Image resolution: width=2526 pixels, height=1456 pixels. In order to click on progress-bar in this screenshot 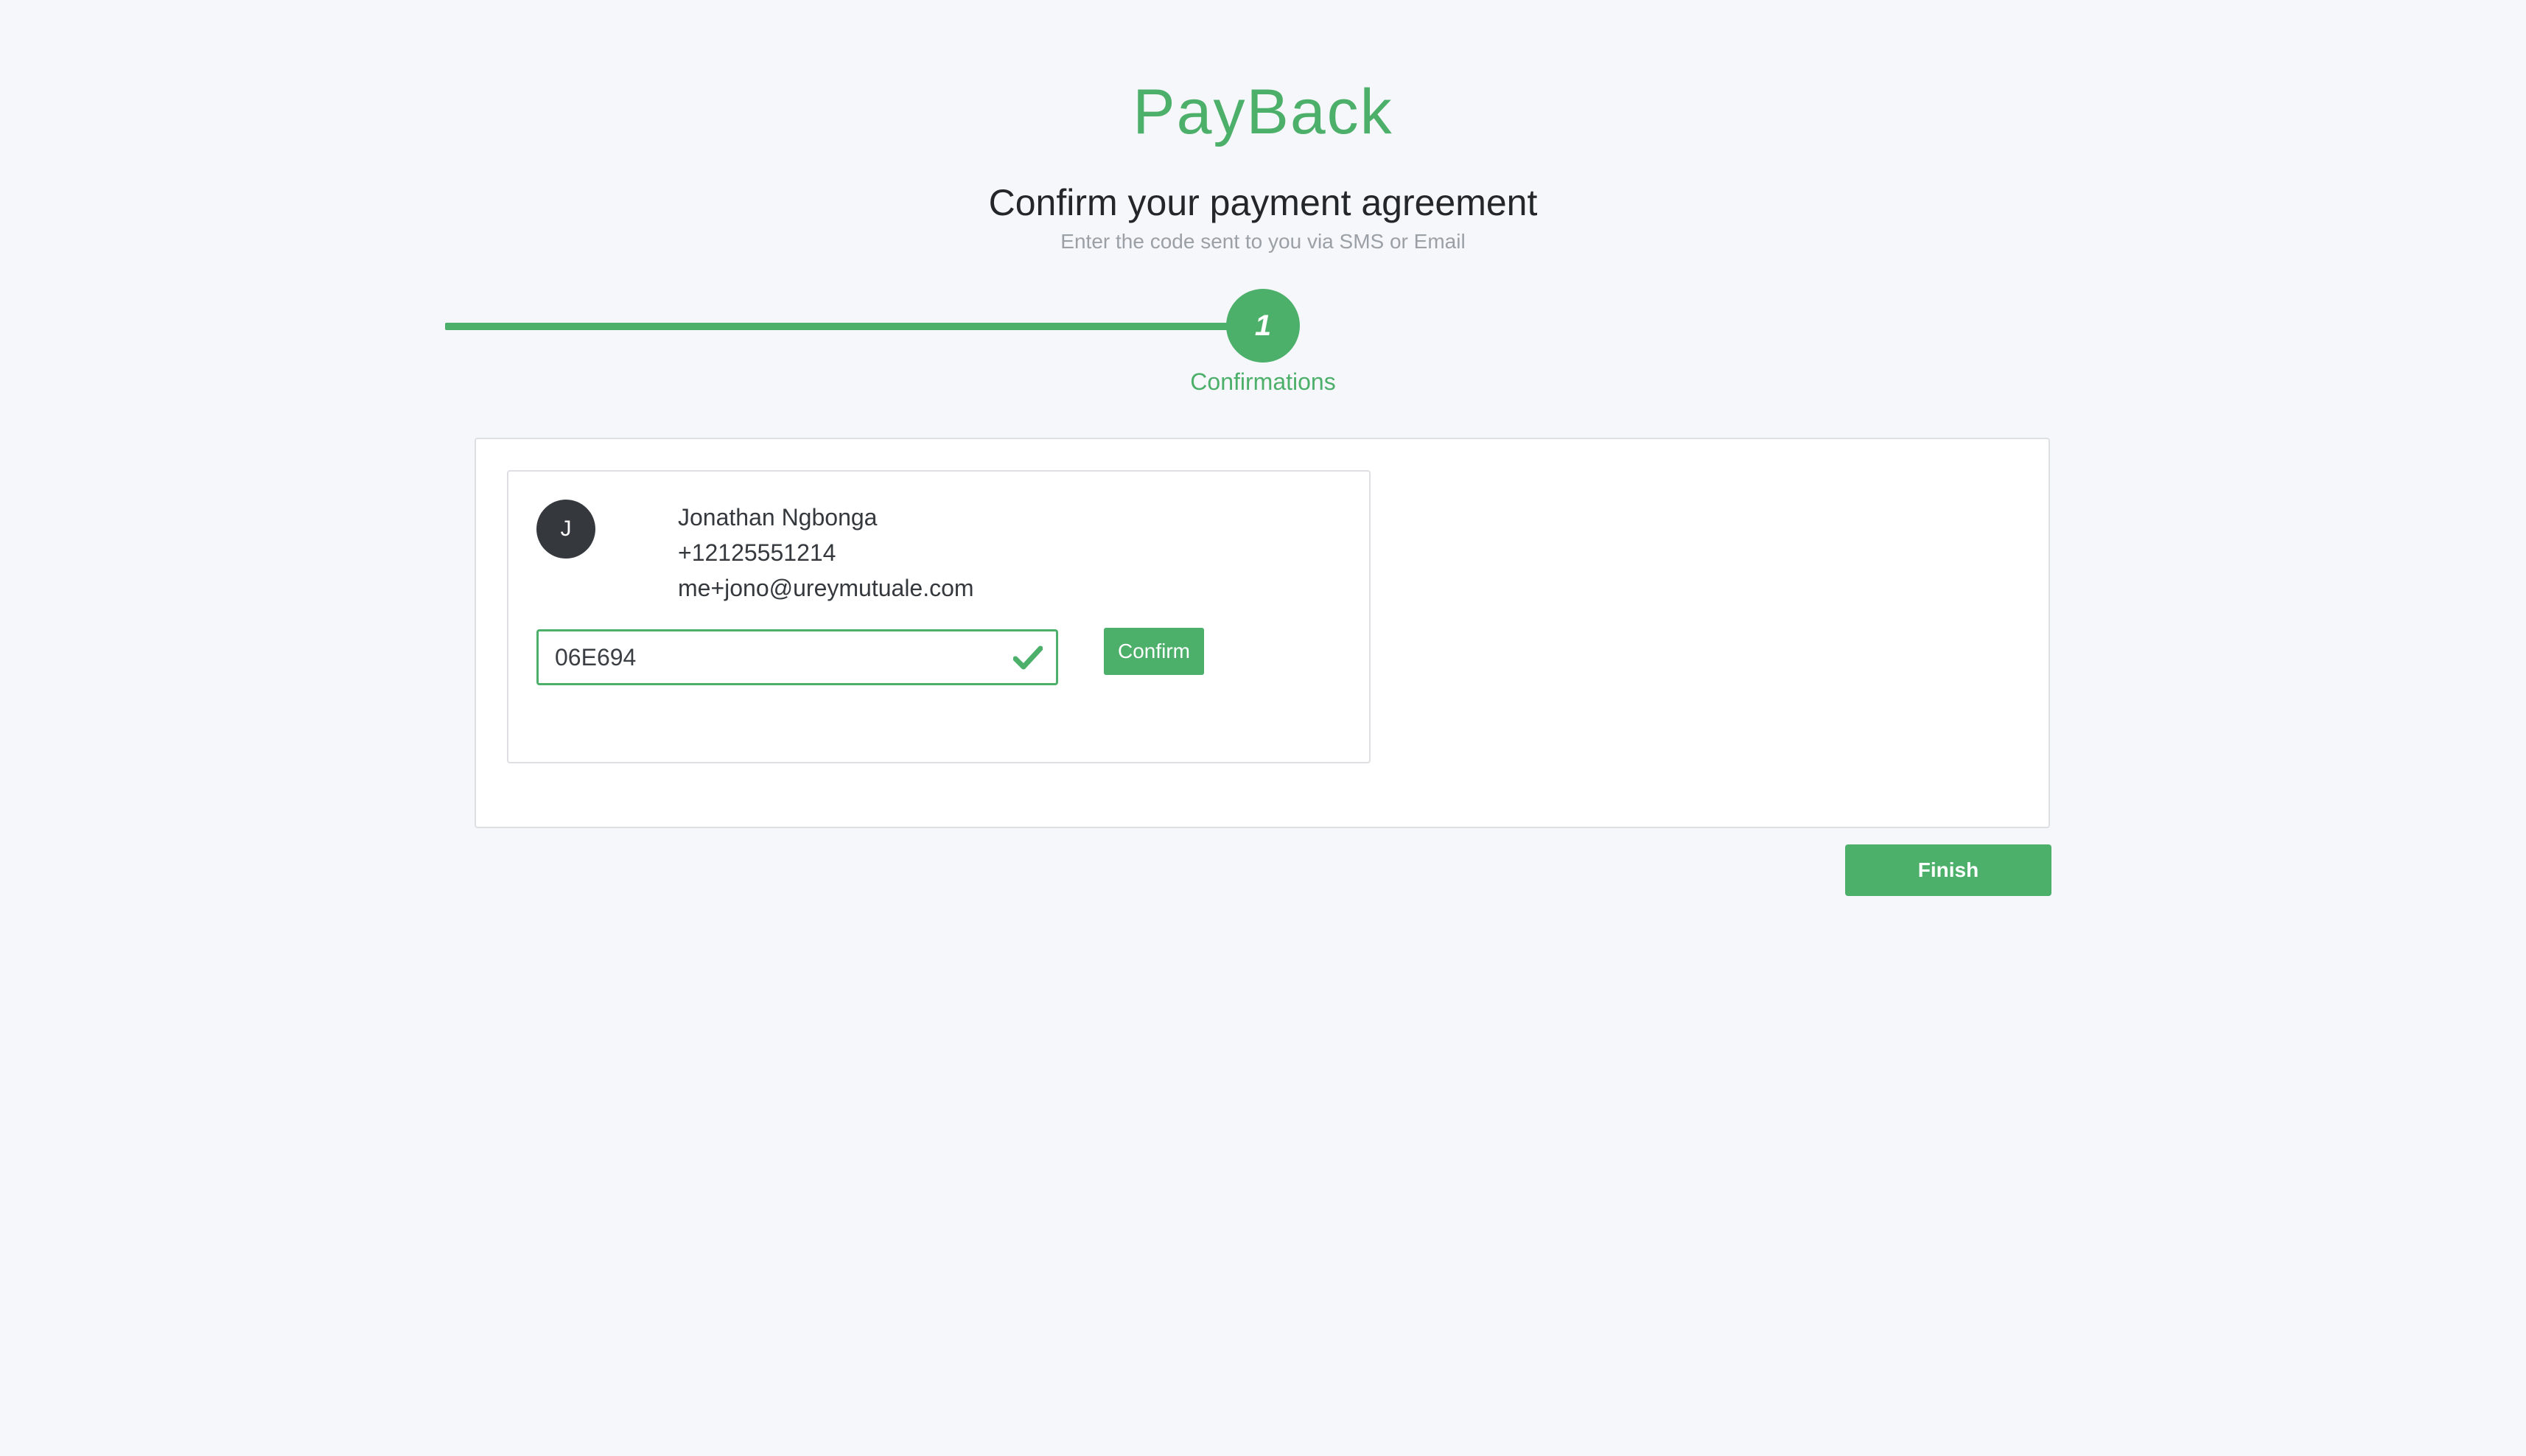, I will do `click(854, 326)`.